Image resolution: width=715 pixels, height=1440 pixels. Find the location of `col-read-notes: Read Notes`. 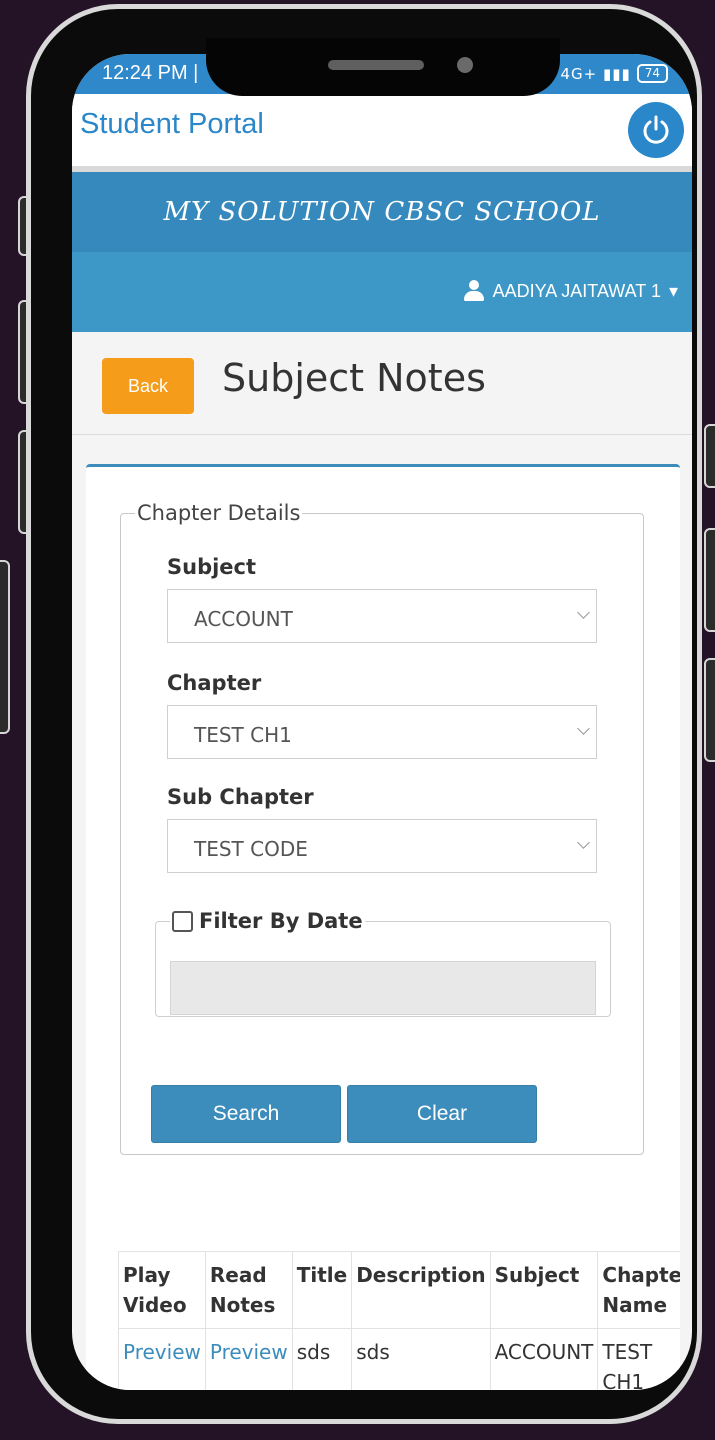

col-read-notes: Read Notes is located at coordinates (248, 1290).